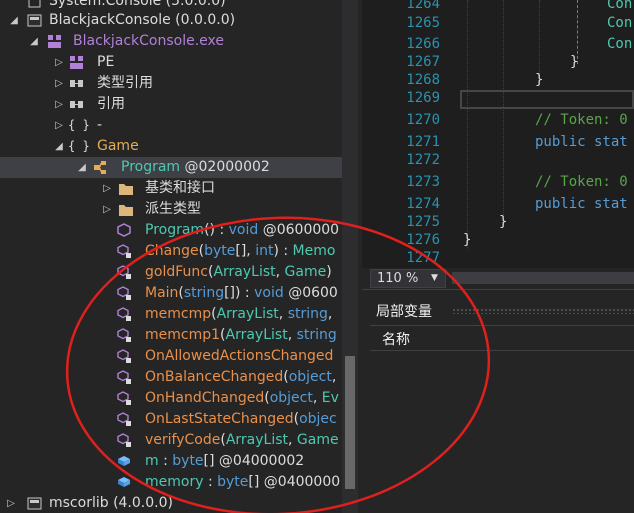  What do you see at coordinates (124, 482) in the screenshot?
I see `field-icon` at bounding box center [124, 482].